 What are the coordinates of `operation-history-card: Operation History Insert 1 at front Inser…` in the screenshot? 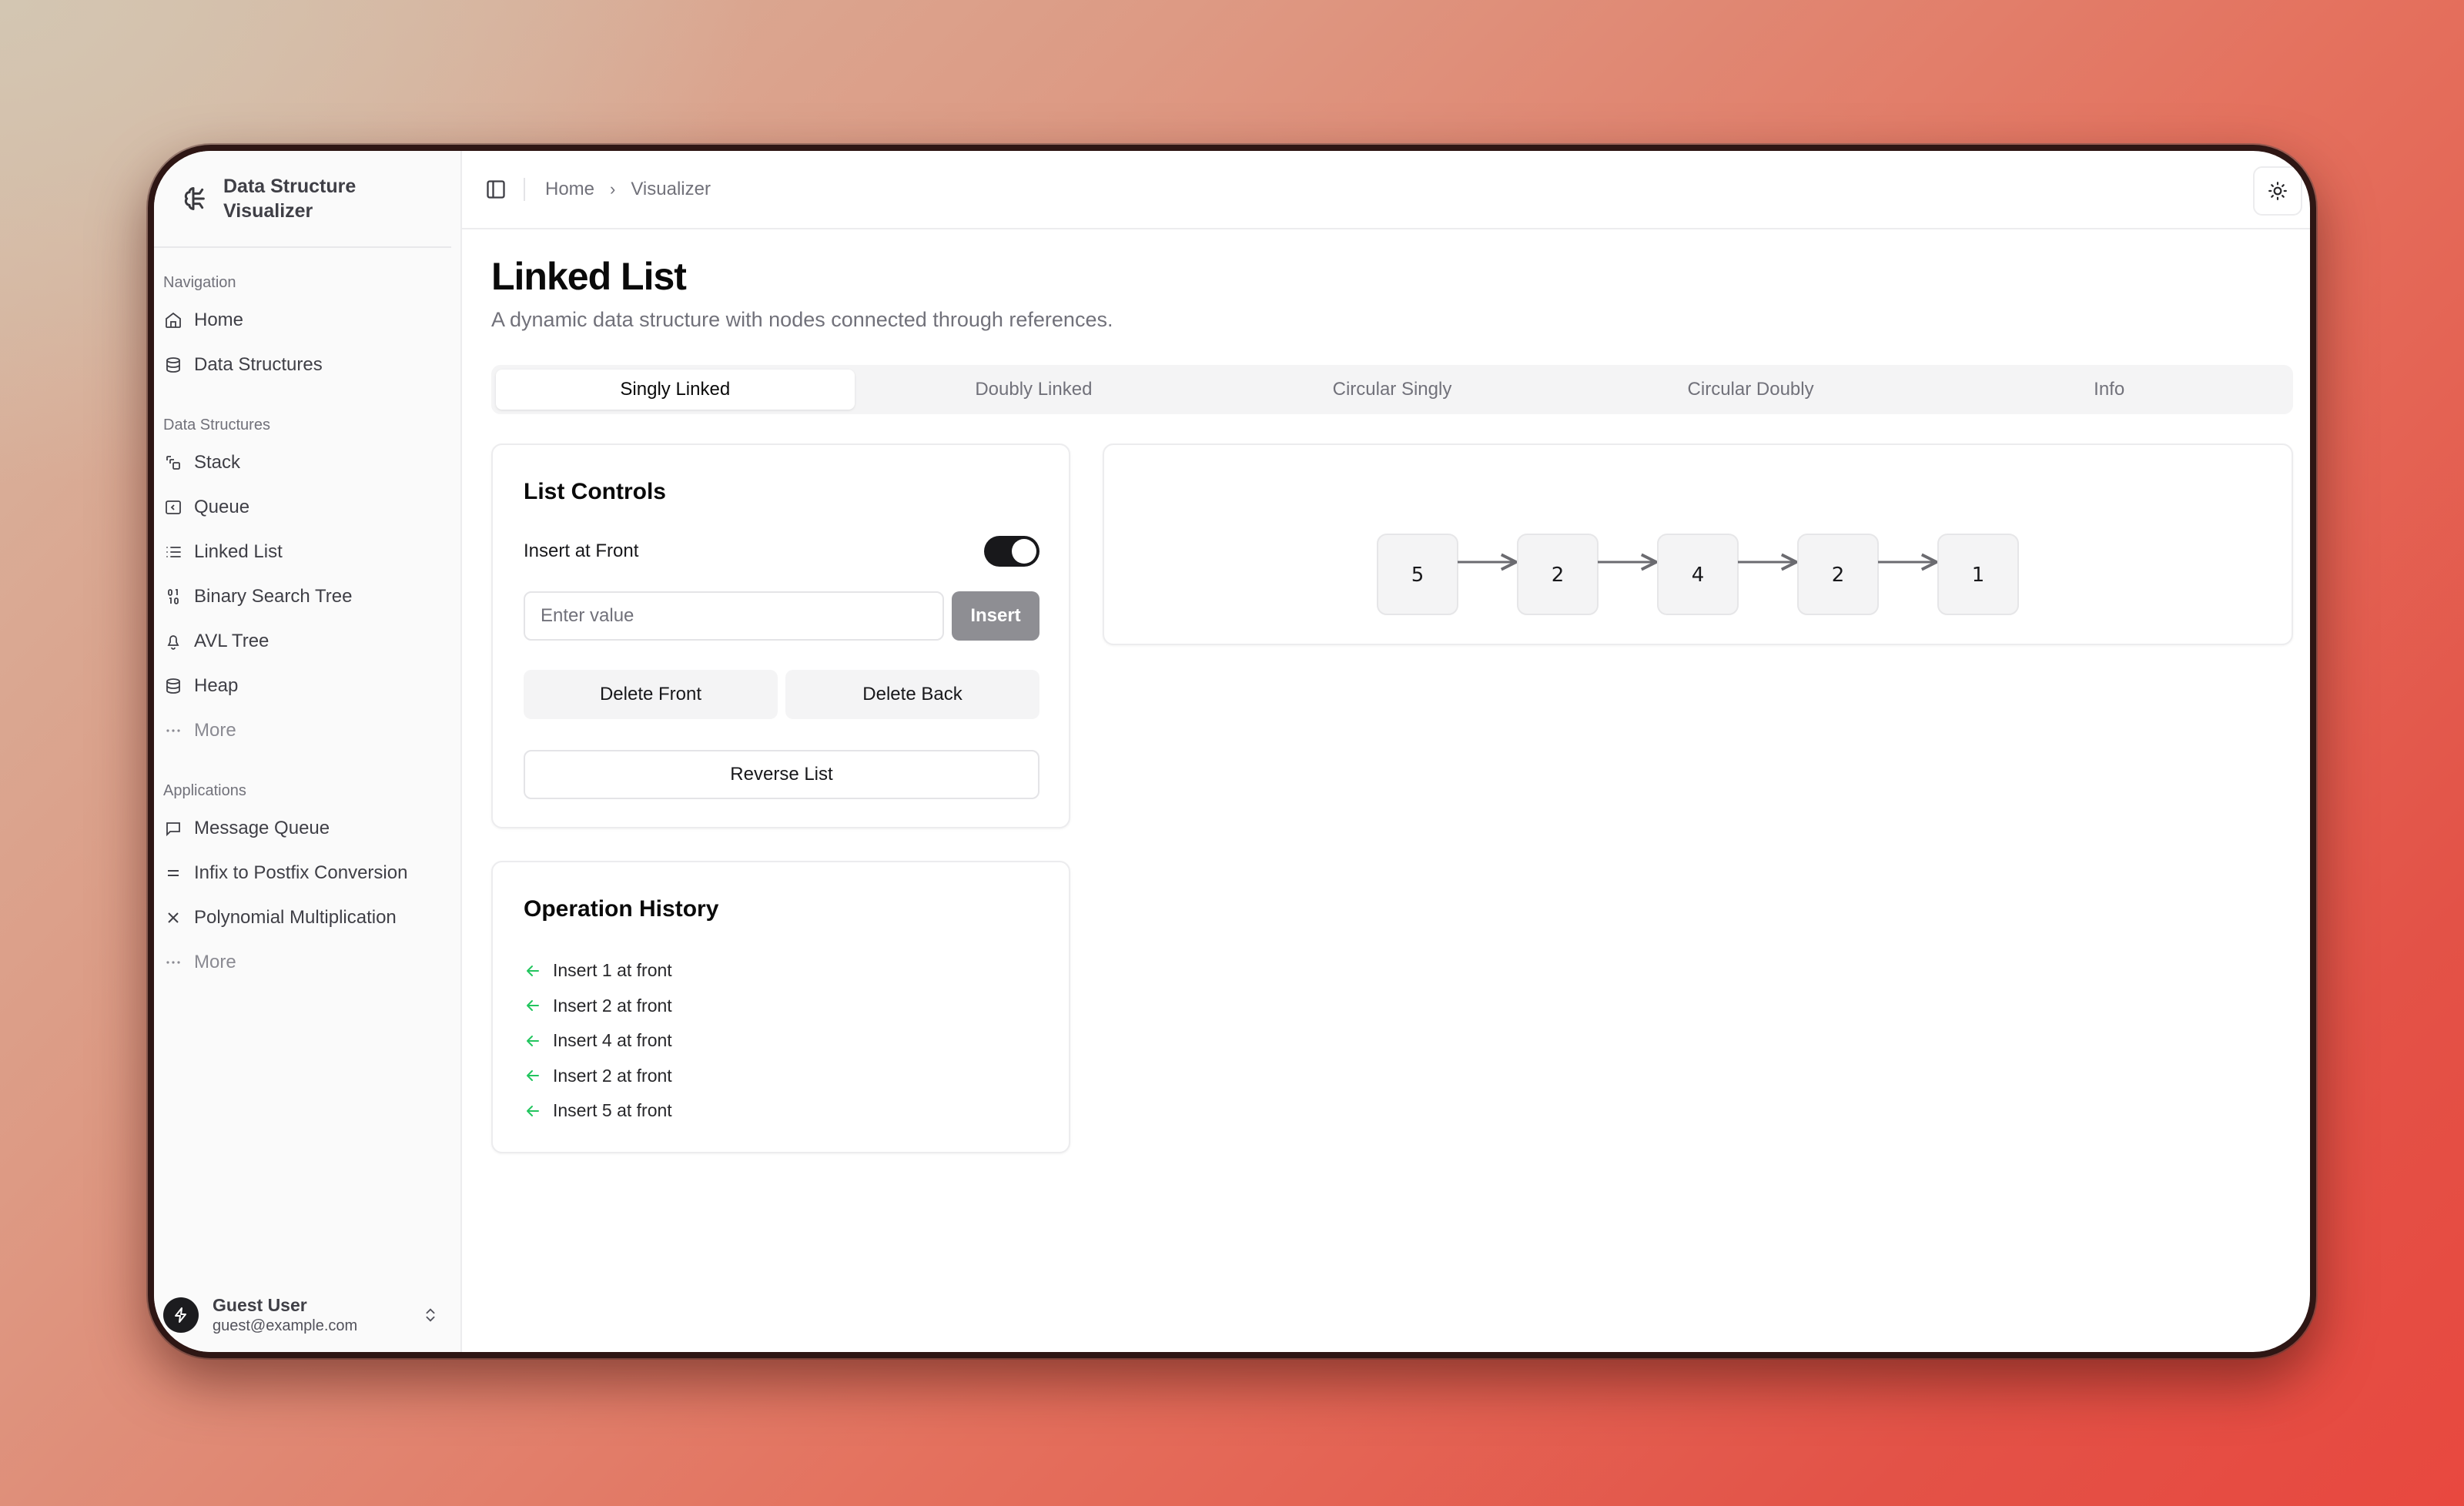 It's located at (780, 1007).